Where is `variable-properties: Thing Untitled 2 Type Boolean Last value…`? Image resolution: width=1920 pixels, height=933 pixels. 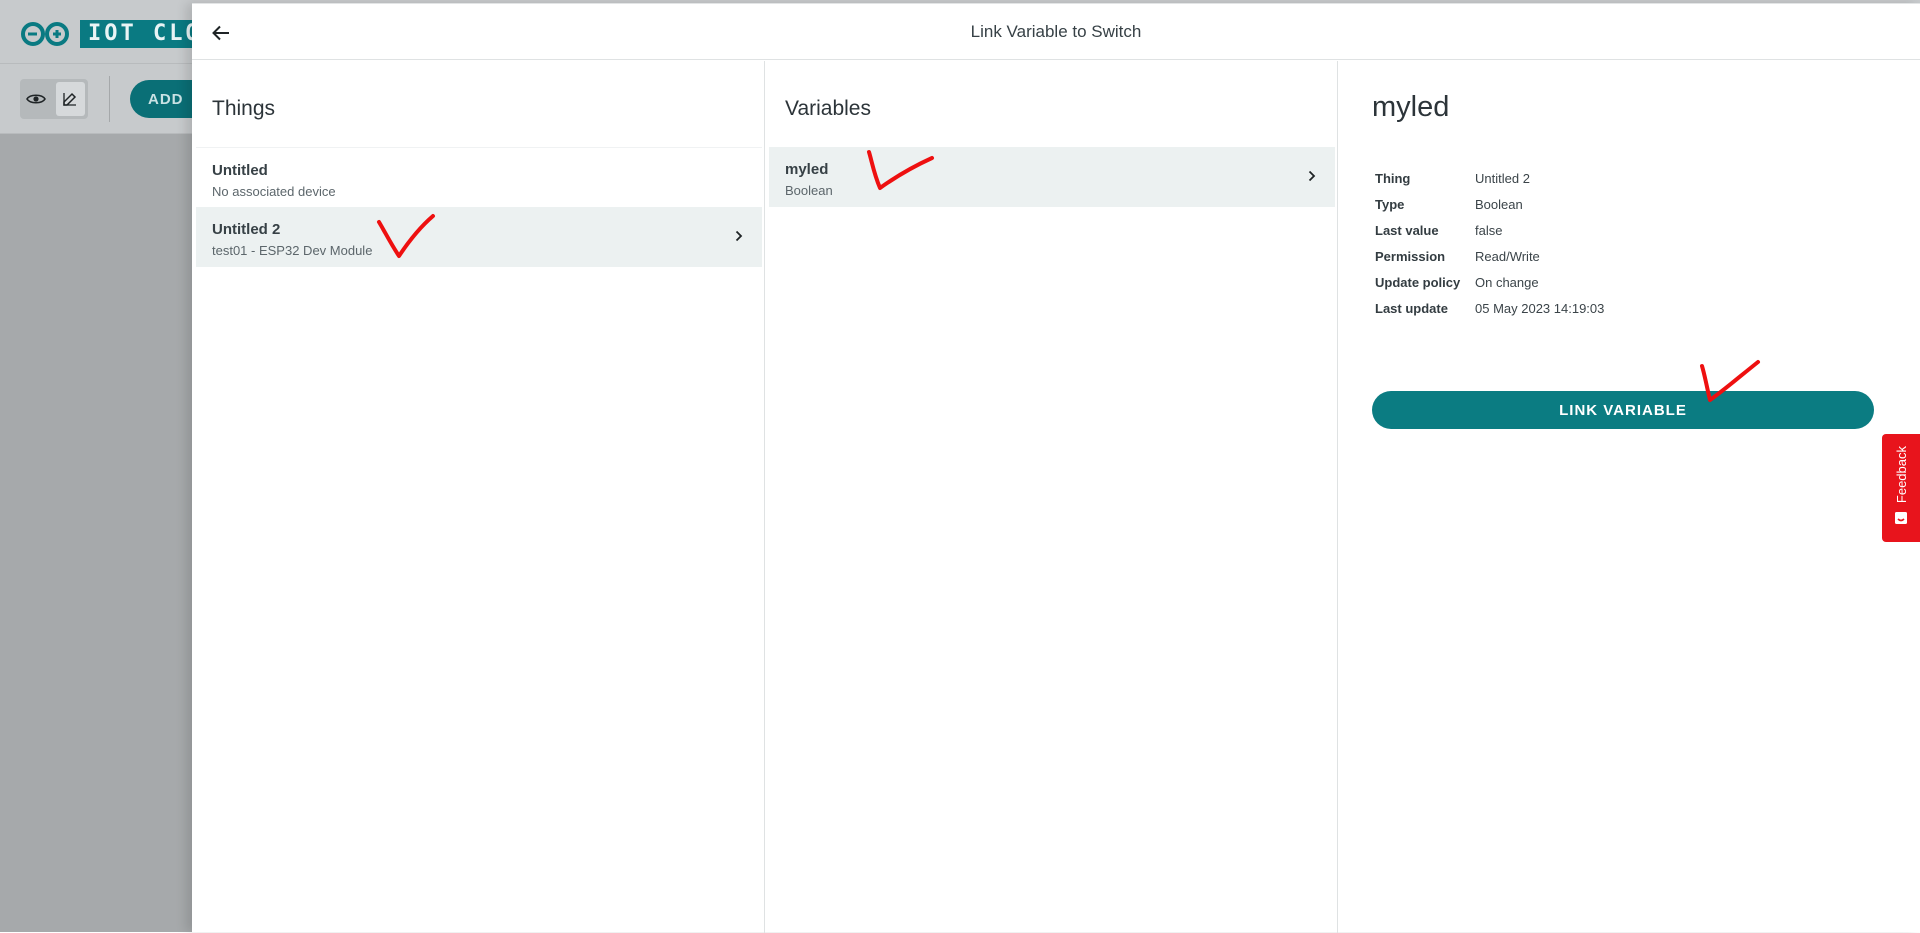
variable-properties: Thing Untitled 2 Type Boolean Last value… is located at coordinates (1489, 243).